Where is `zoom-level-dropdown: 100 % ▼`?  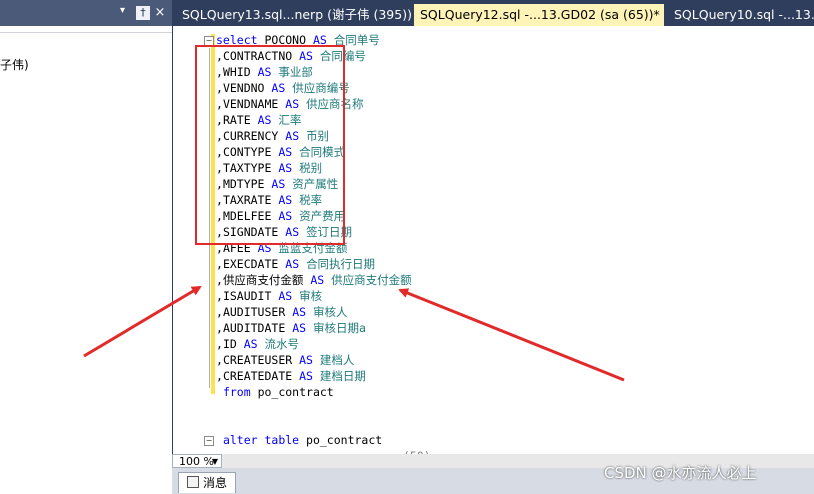
zoom-level-dropdown: 100 % ▼ is located at coordinates (197, 461).